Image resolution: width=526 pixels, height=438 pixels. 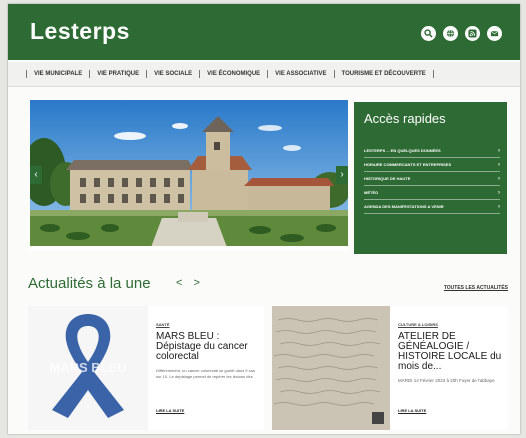 What do you see at coordinates (428, 33) in the screenshot?
I see `search-icon` at bounding box center [428, 33].